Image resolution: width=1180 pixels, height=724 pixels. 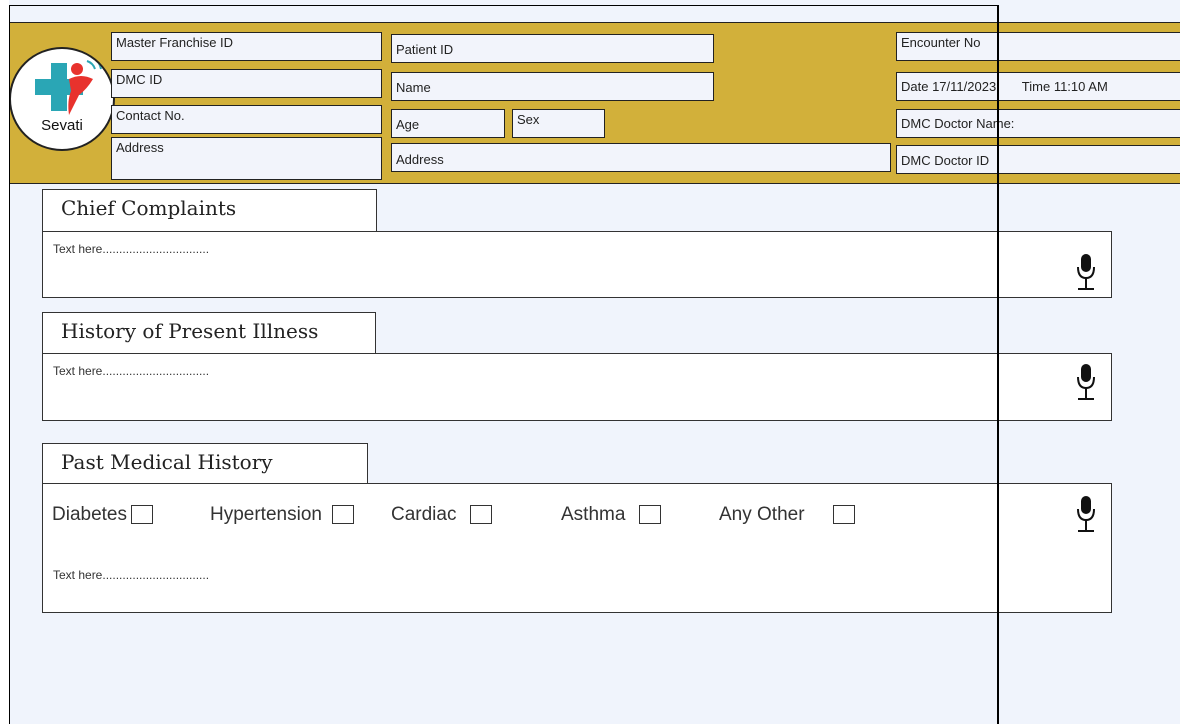 I want to click on frame-top-line, so click(x=504, y=5).